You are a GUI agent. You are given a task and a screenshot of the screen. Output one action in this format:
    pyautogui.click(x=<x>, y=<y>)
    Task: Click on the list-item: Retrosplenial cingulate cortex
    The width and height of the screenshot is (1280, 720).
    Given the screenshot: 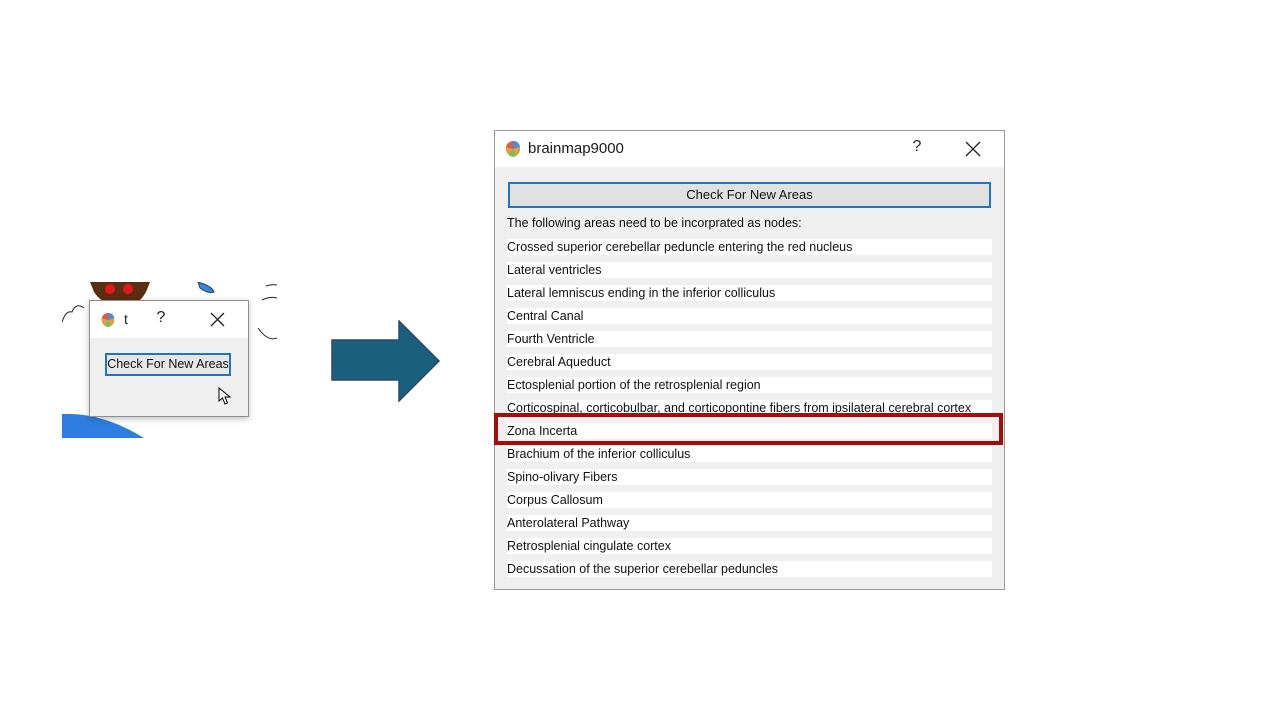 What is the action you would take?
    pyautogui.click(x=749, y=546)
    